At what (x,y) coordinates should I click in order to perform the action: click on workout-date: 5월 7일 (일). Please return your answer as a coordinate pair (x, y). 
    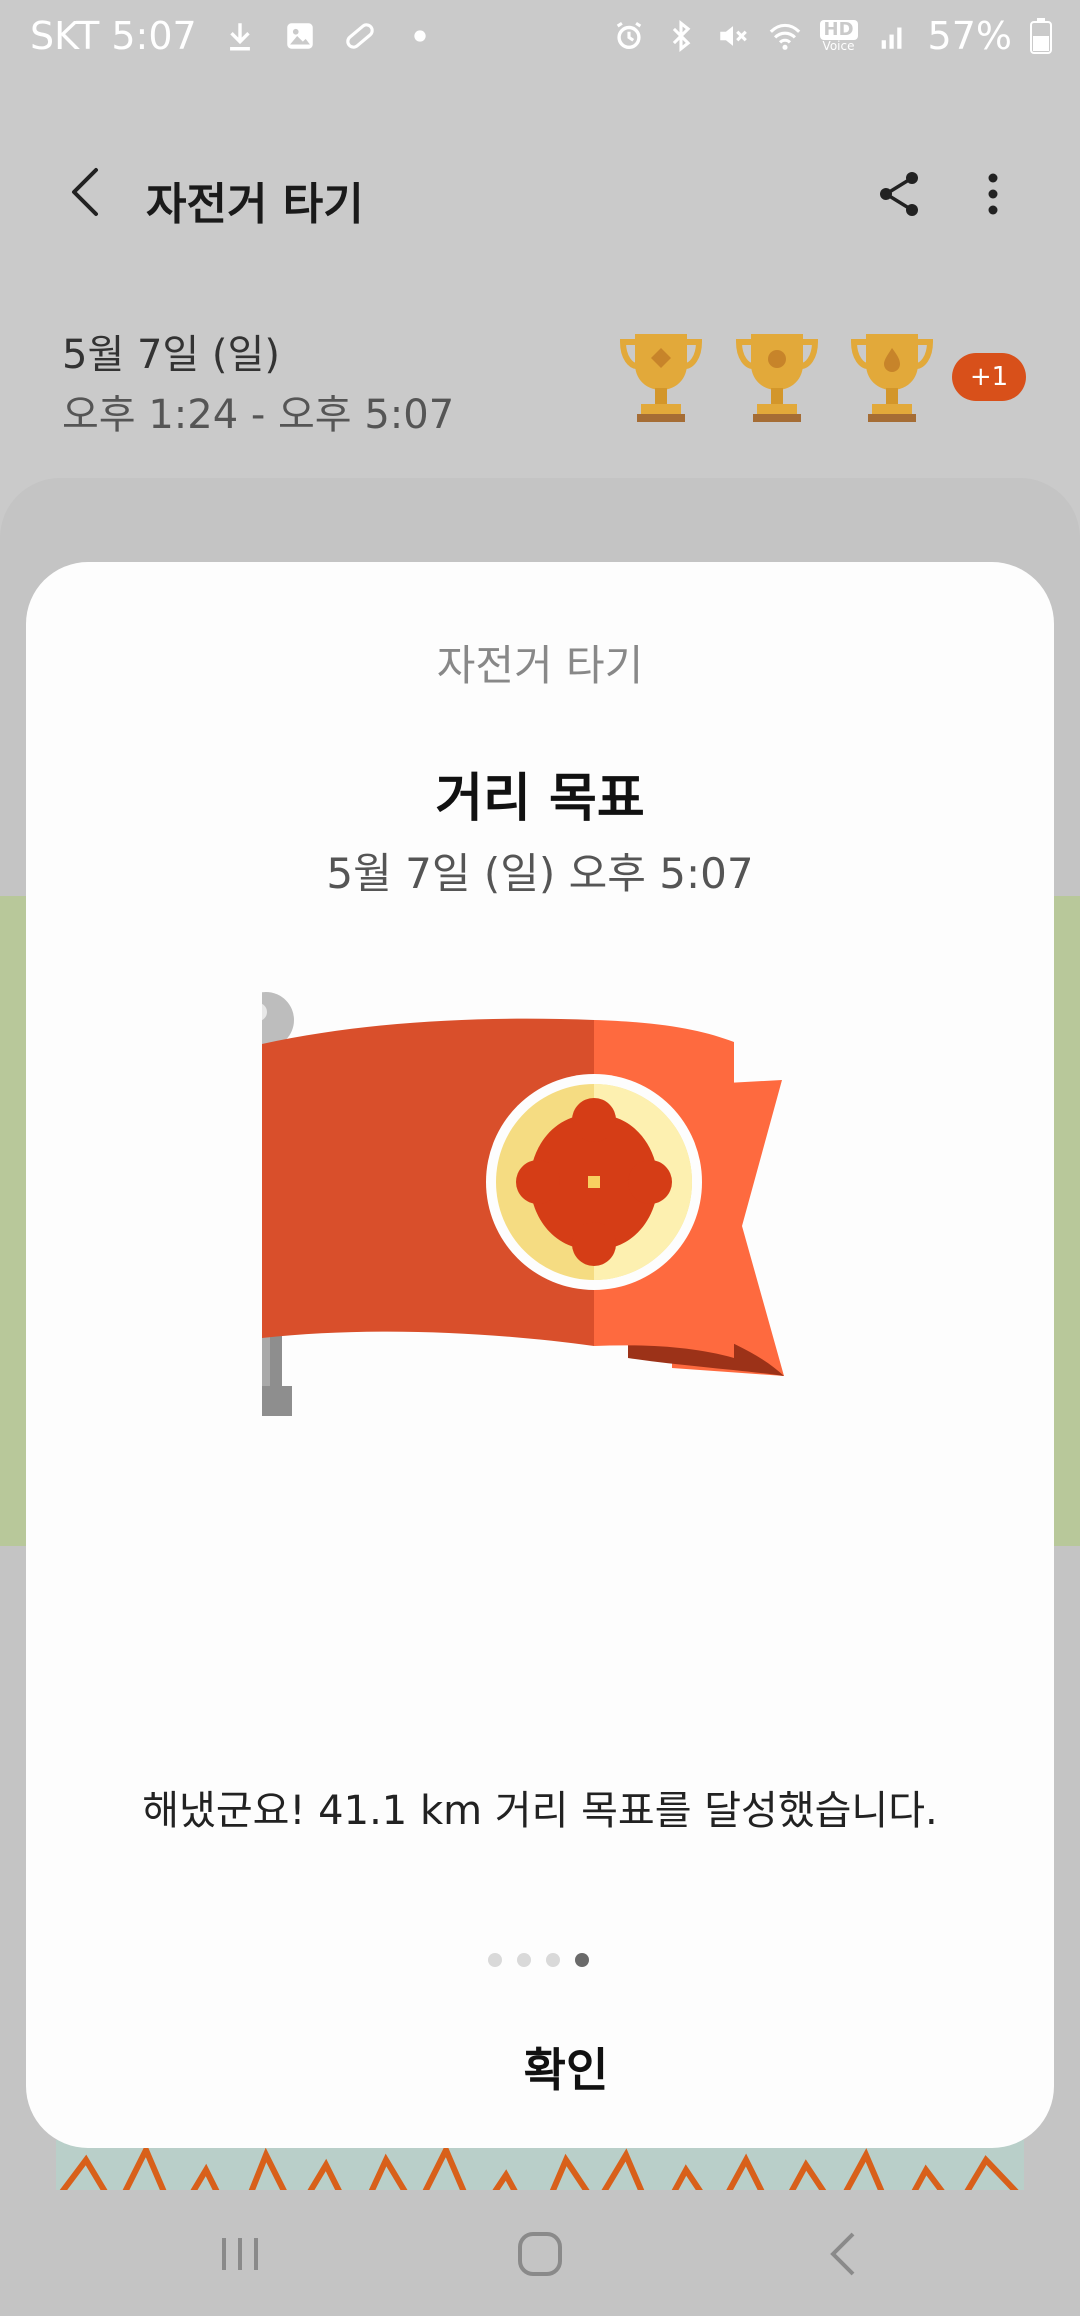
    Looking at the image, I should click on (171, 355).